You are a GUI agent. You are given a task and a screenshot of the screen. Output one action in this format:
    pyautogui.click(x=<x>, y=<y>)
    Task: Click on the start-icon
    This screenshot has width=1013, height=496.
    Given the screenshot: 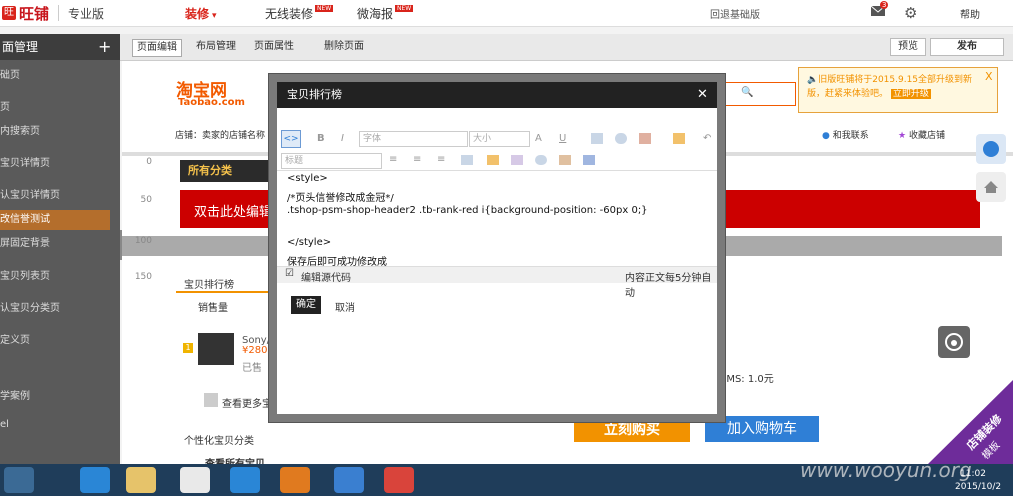 What is the action you would take?
    pyautogui.click(x=19, y=480)
    